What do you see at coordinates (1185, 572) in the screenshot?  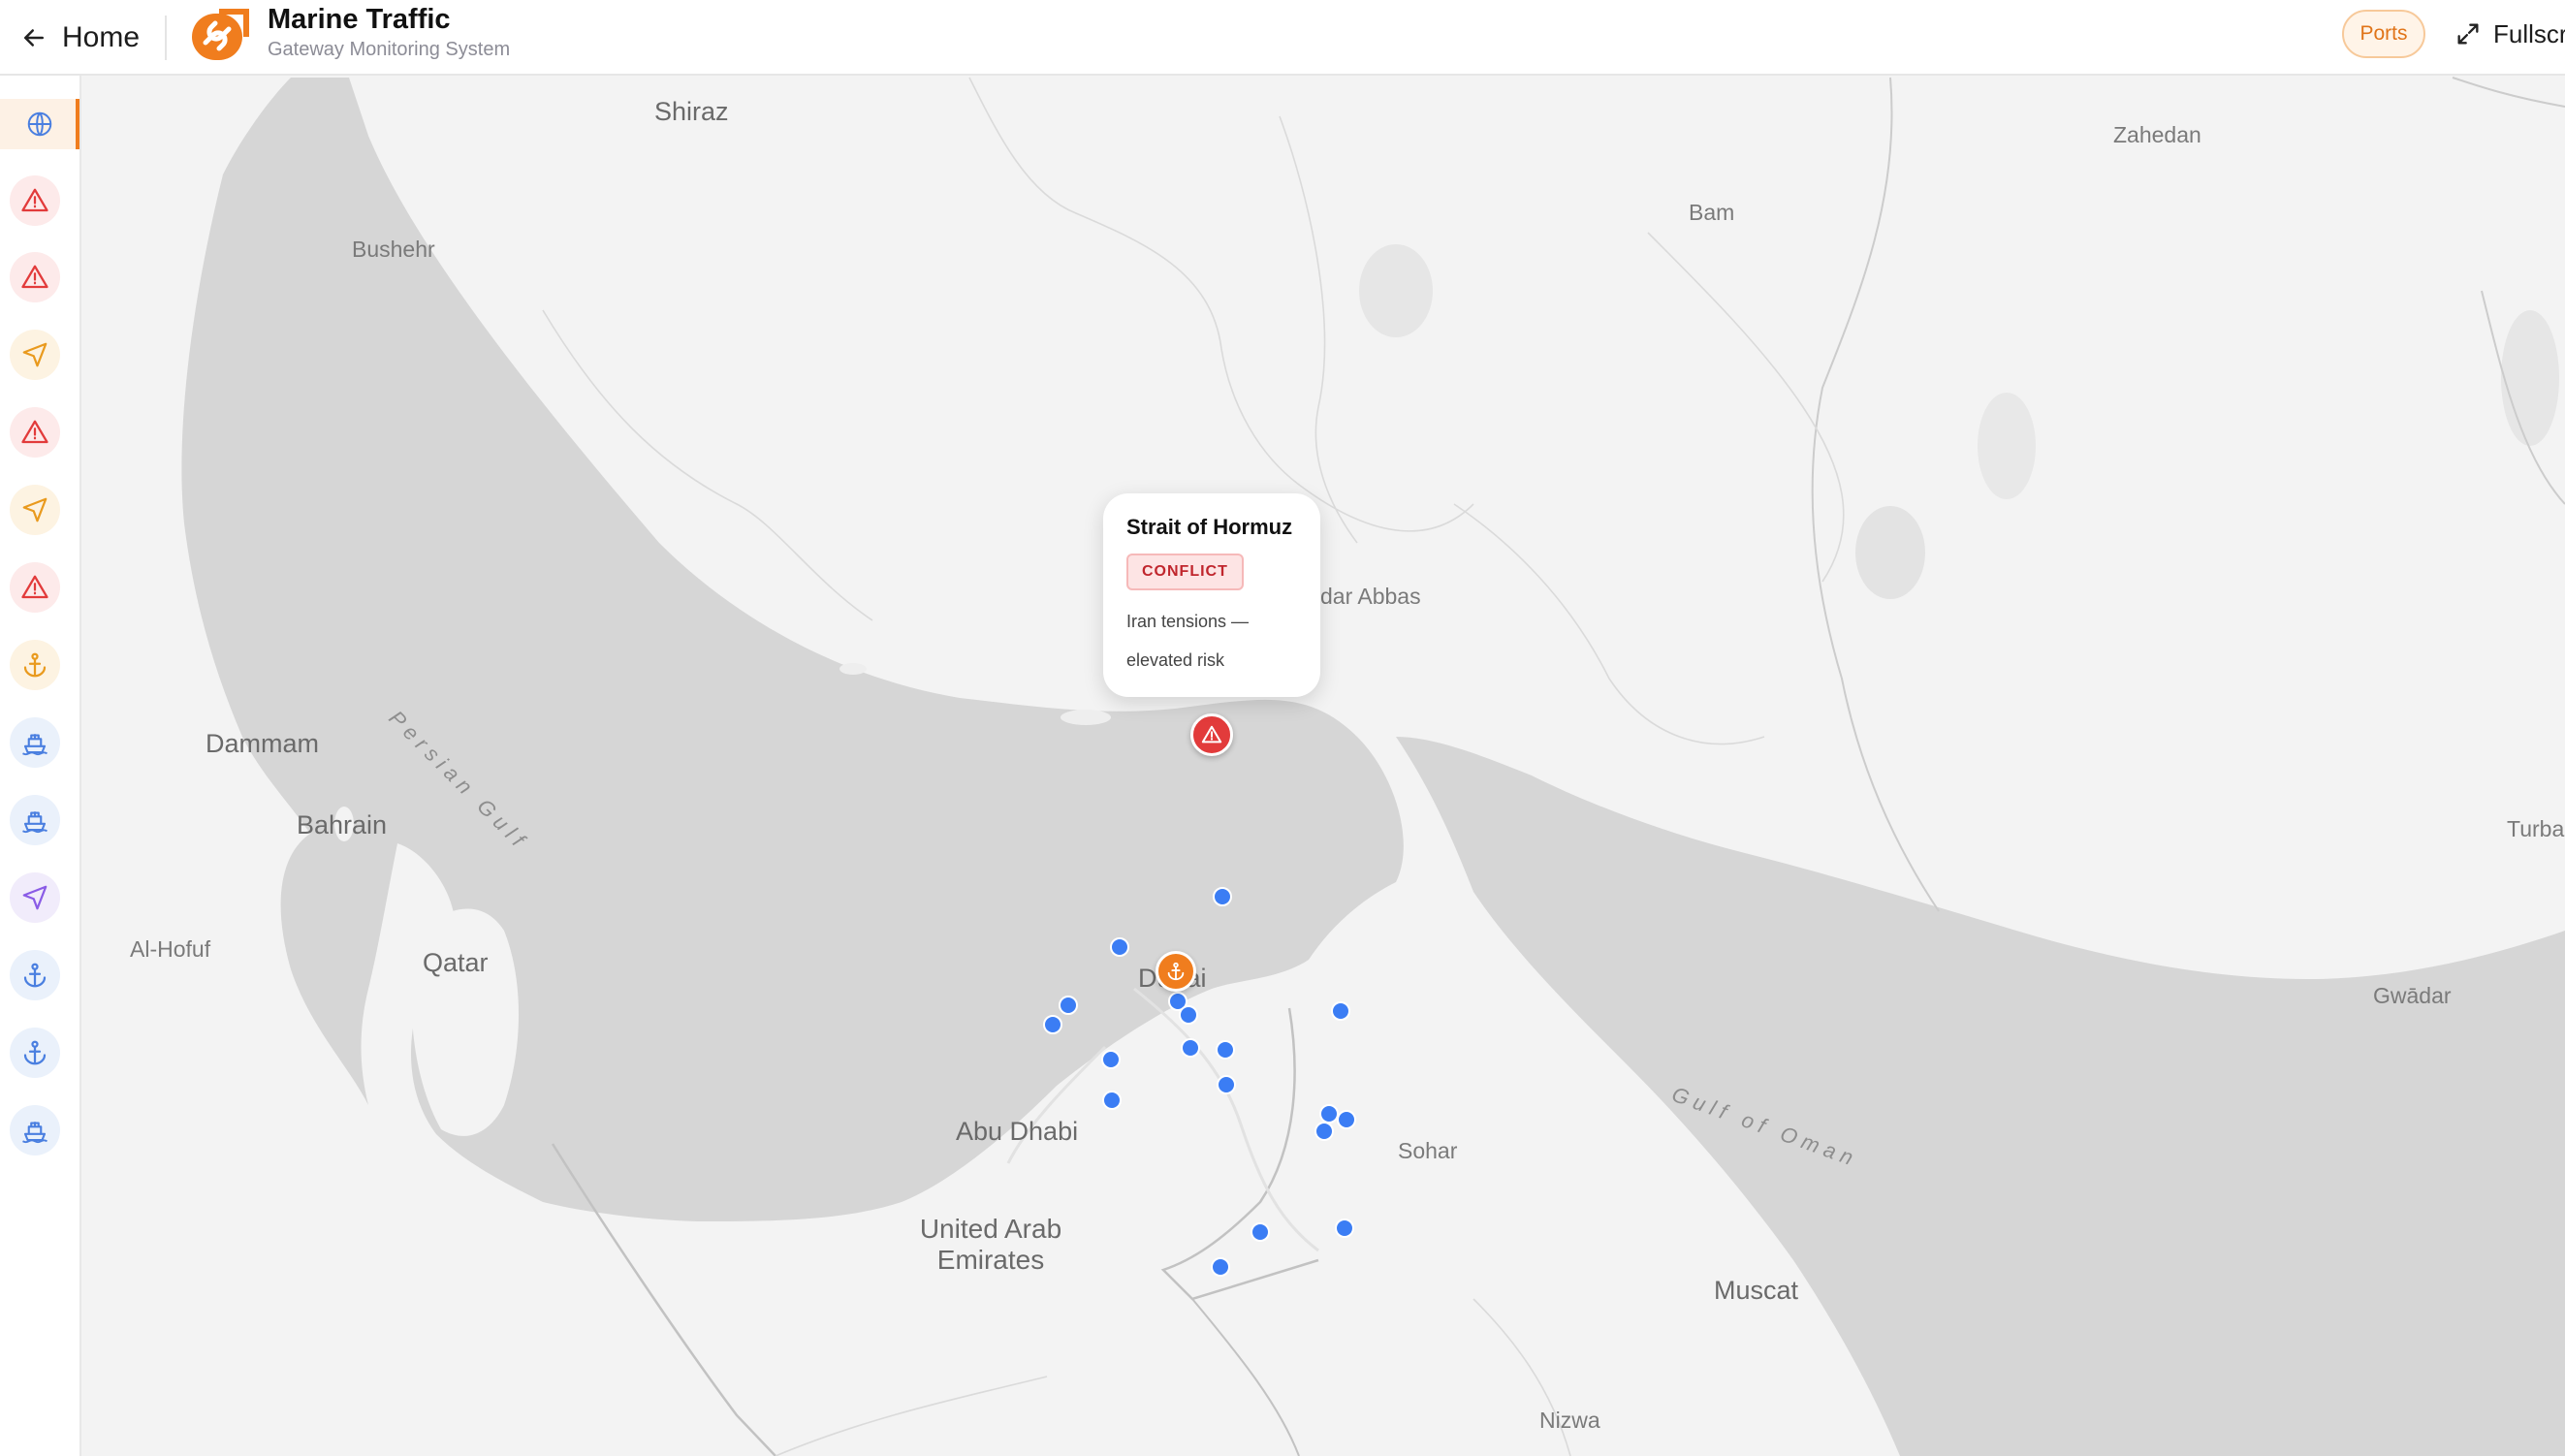 I see `popup-status-badge: CONFLICT` at bounding box center [1185, 572].